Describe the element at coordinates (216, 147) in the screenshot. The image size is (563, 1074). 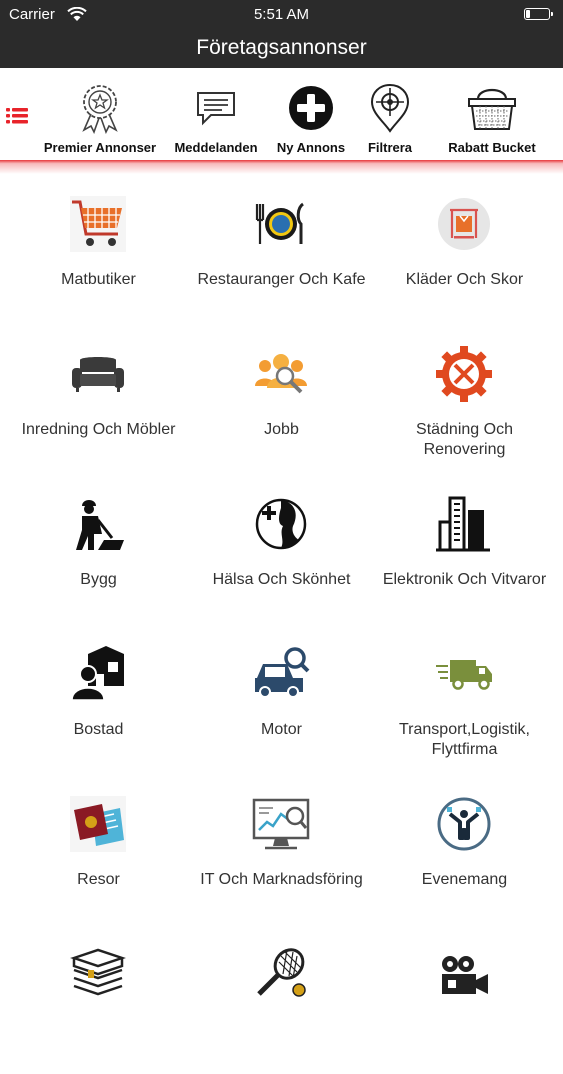
I see `toolbar-label: Meddelanden` at that location.